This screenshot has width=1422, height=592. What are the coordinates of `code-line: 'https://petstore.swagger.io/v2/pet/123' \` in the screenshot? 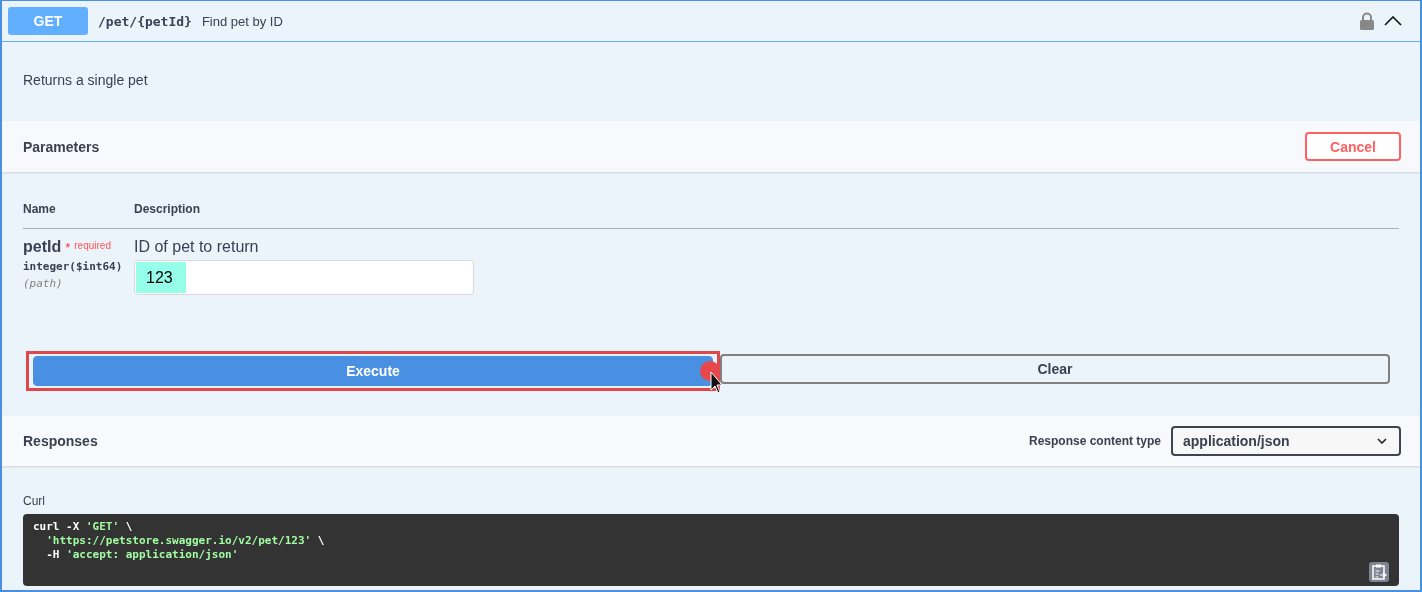 It's located at (185, 541).